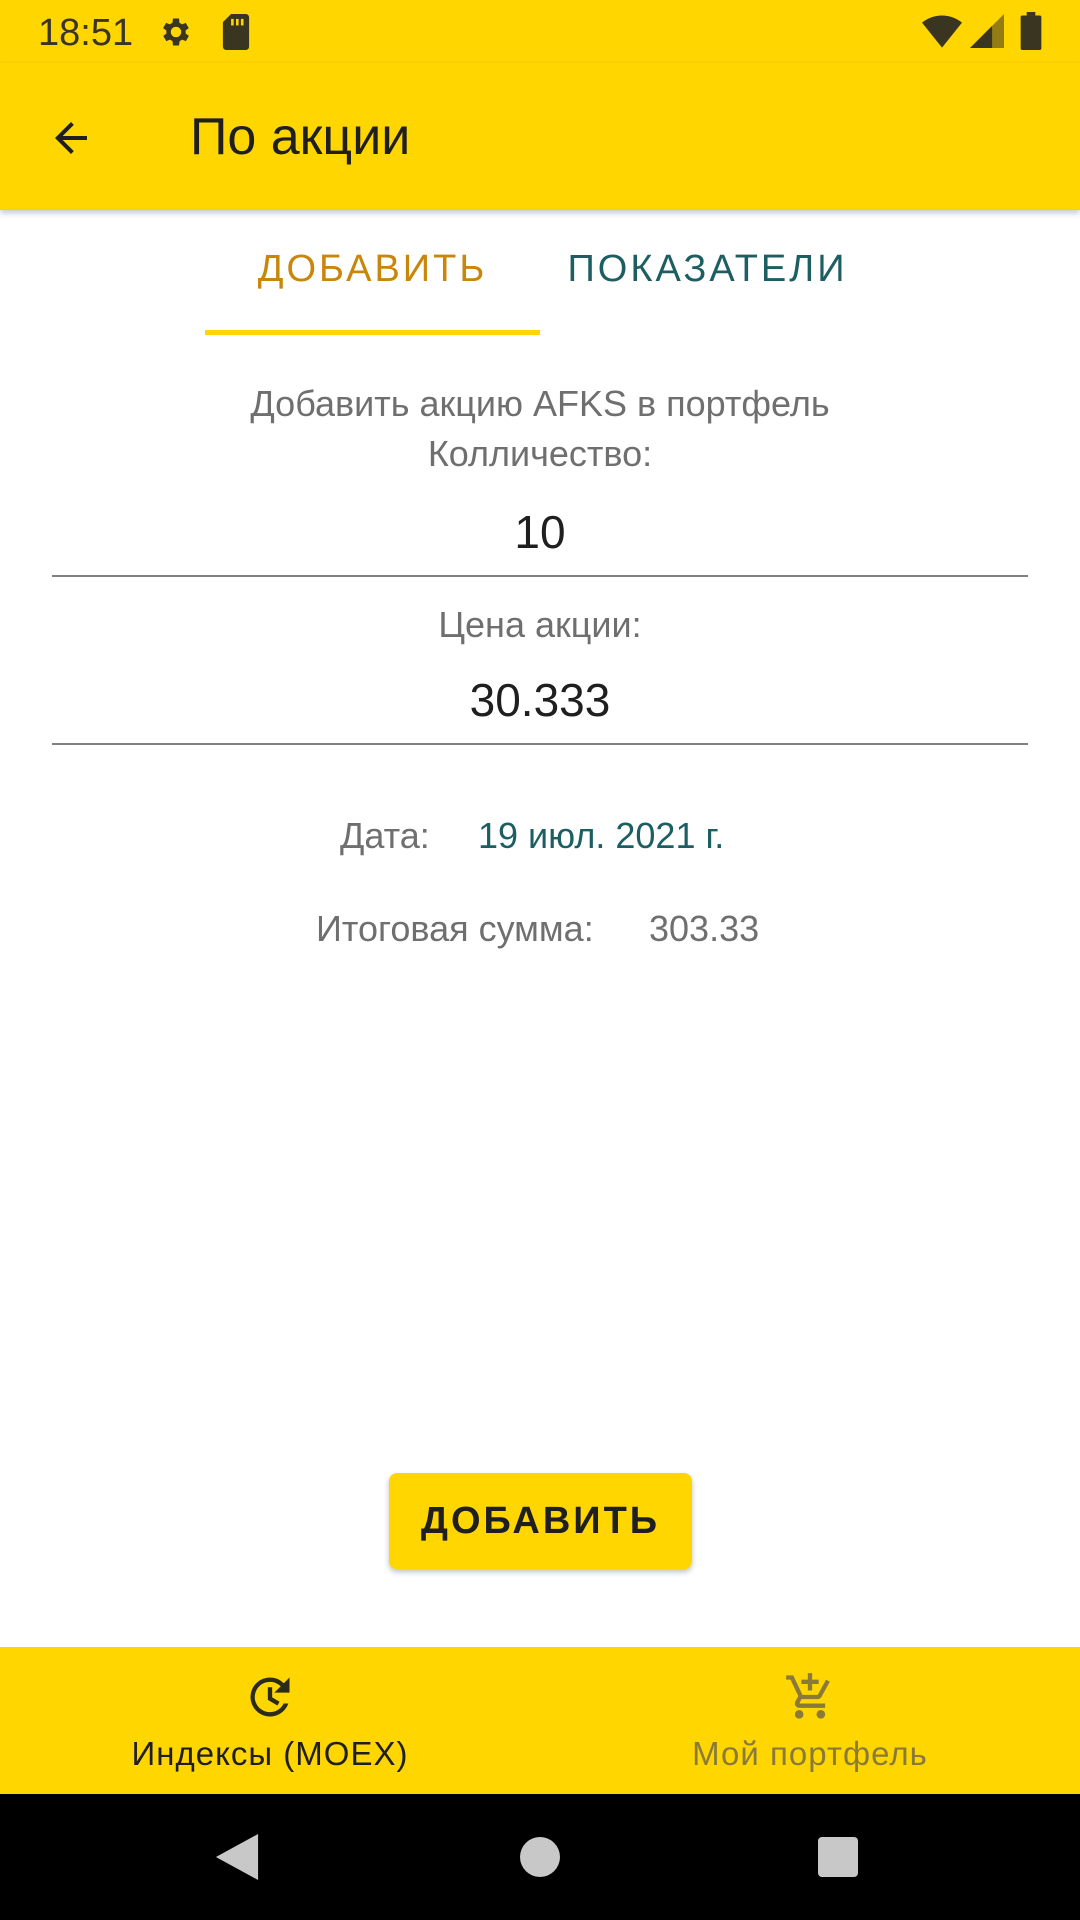  I want to click on tab-add: ДОБАВИТЬ, so click(372, 269).